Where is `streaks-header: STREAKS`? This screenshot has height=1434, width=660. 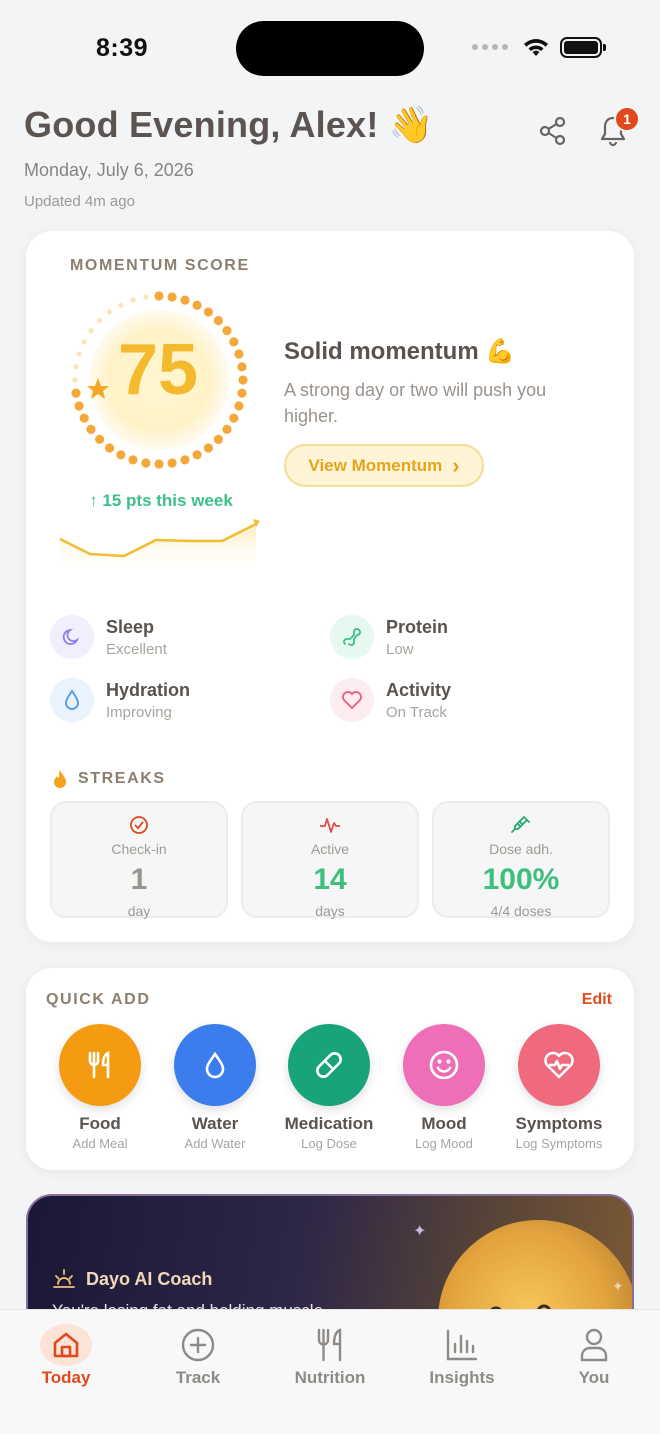
streaks-header: STREAKS is located at coordinates (109, 779).